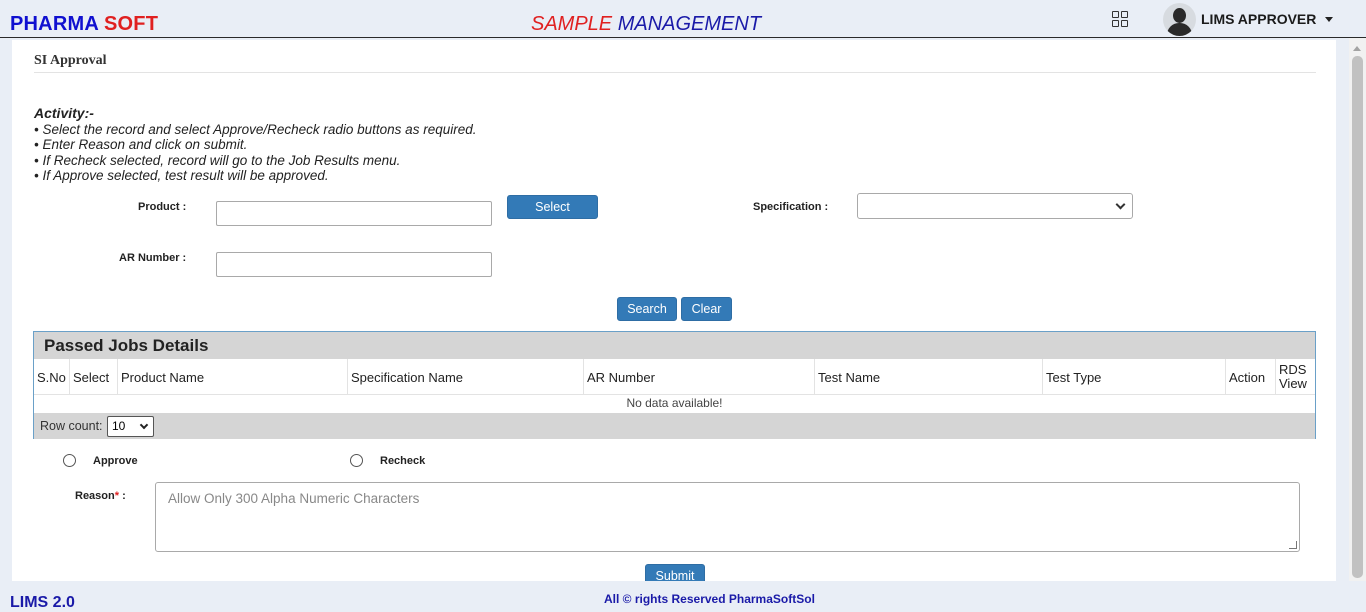  Describe the element at coordinates (122, 496) in the screenshot. I see `reason-colon: :` at that location.